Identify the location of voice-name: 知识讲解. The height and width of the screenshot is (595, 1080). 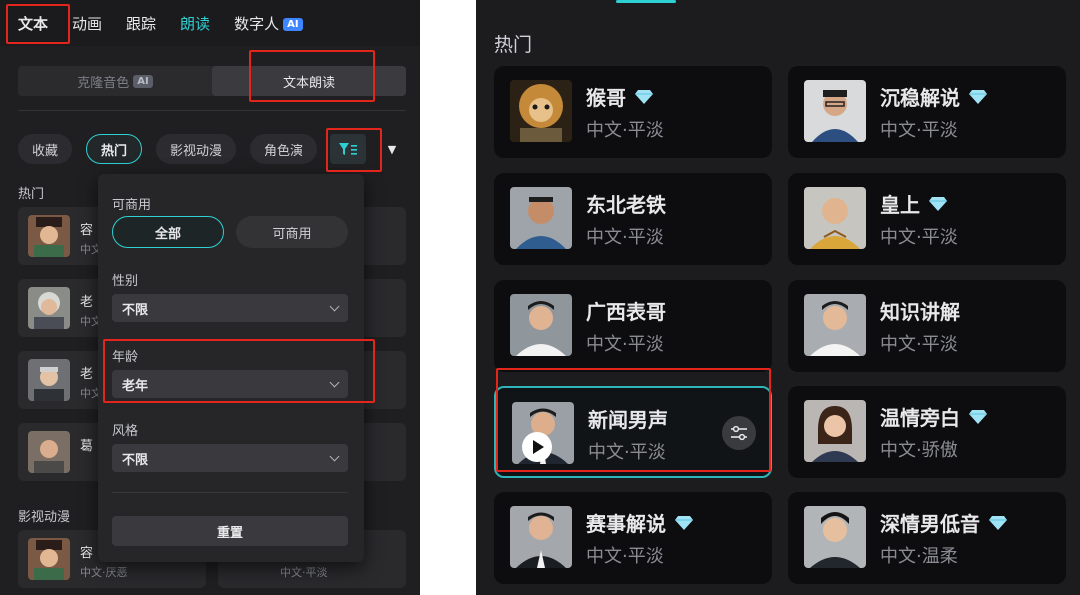
(920, 310).